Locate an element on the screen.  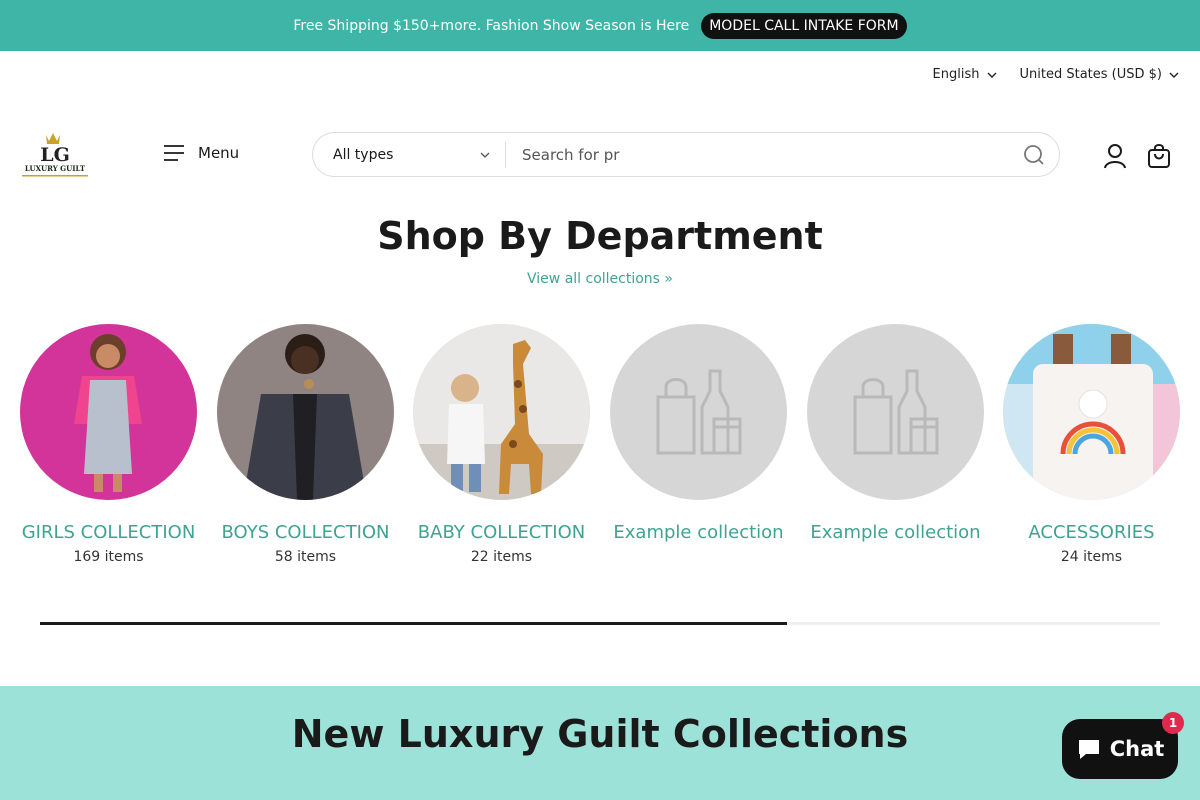
toddler-giraffe-photo is located at coordinates (501, 412).